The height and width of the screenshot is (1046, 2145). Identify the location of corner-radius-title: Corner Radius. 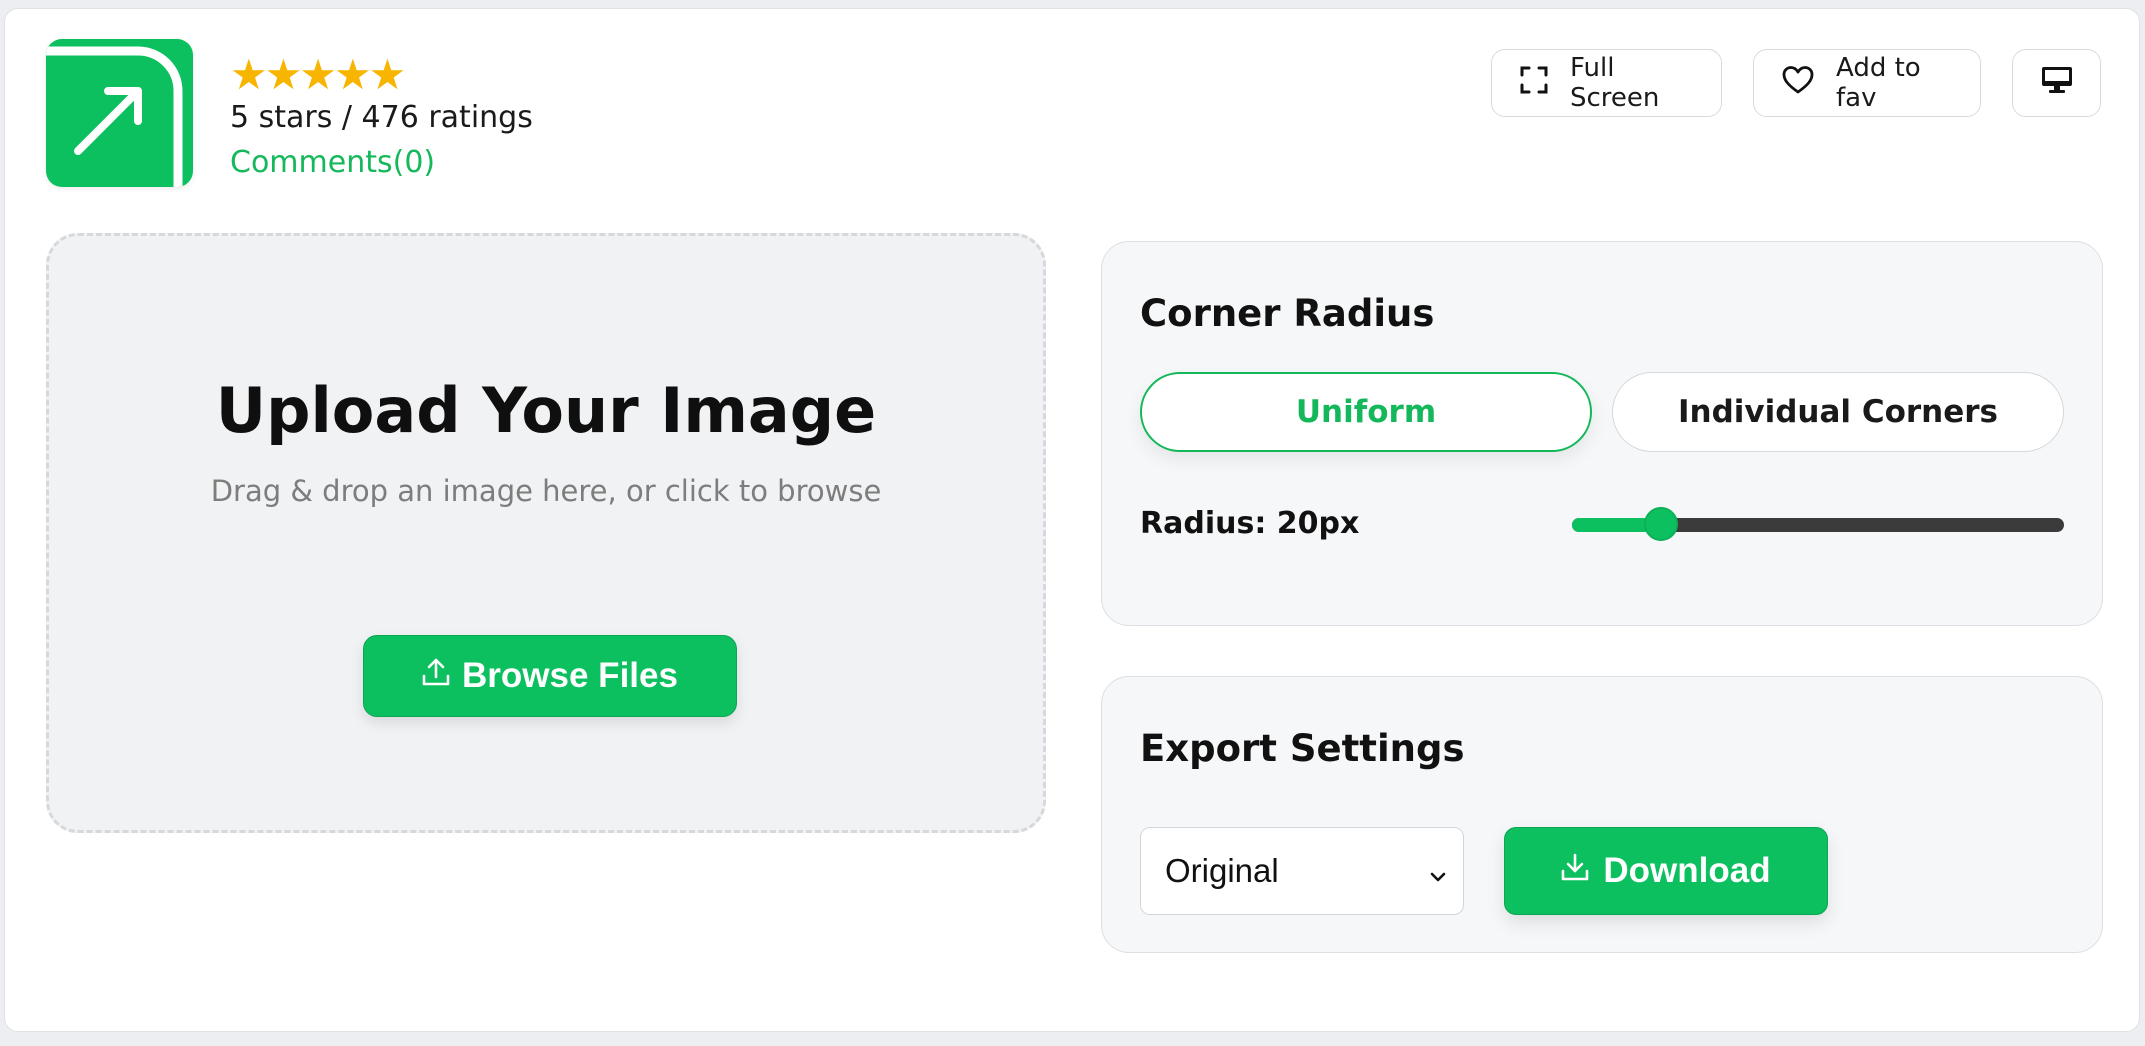
(1287, 313).